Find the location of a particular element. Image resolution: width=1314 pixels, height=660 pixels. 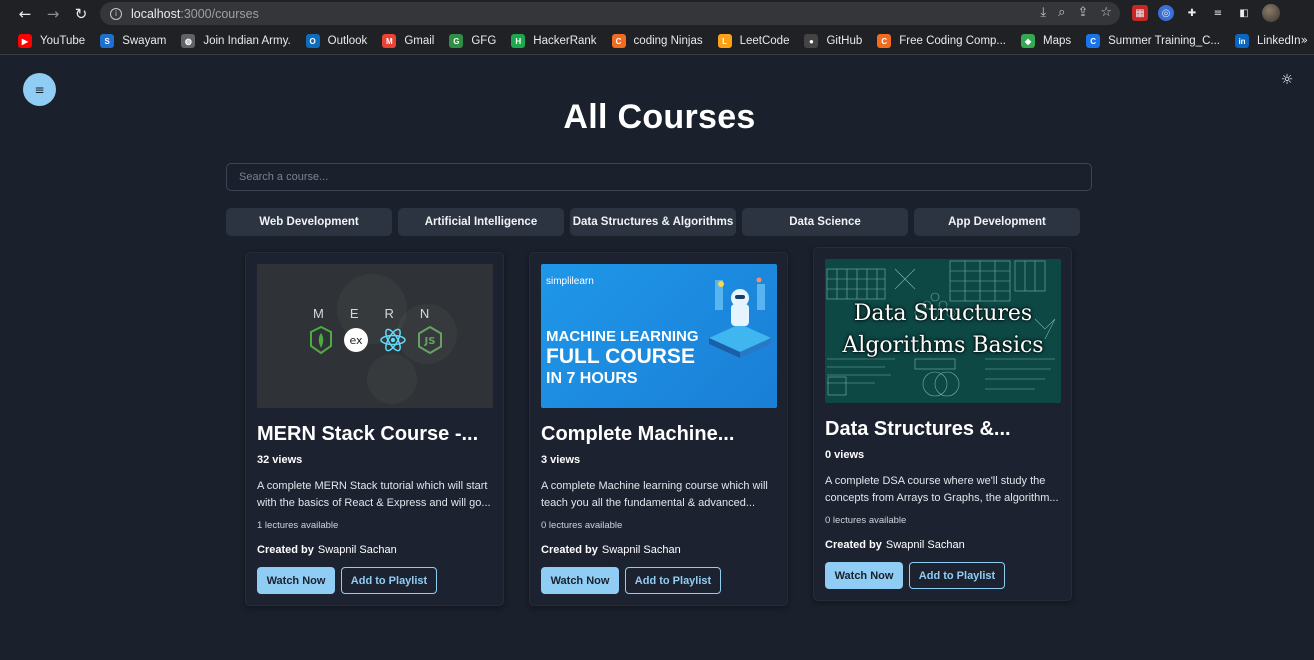

thumb-line: IN 7 HOURS is located at coordinates (592, 378).